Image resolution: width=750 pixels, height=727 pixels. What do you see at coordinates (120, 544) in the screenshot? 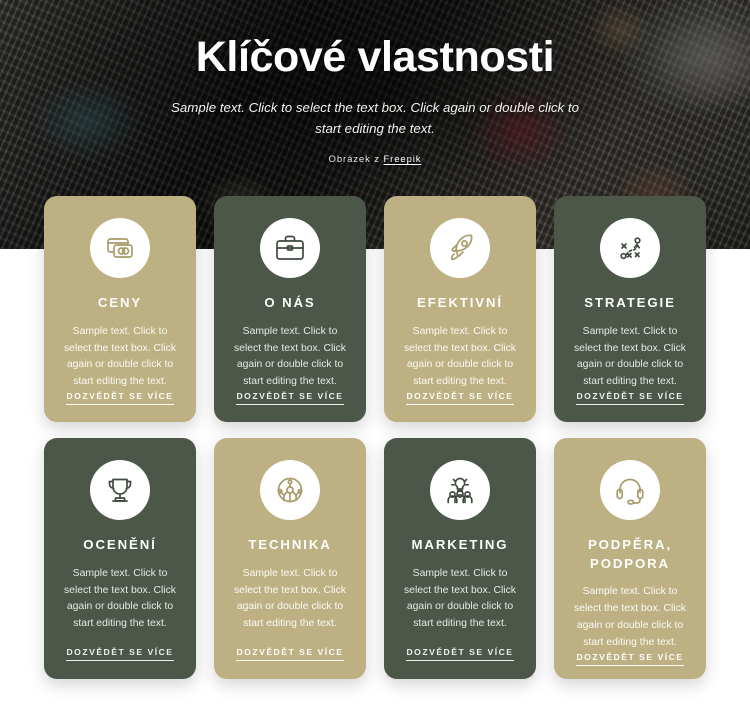
I see `card-title: OCENĚNÍ` at bounding box center [120, 544].